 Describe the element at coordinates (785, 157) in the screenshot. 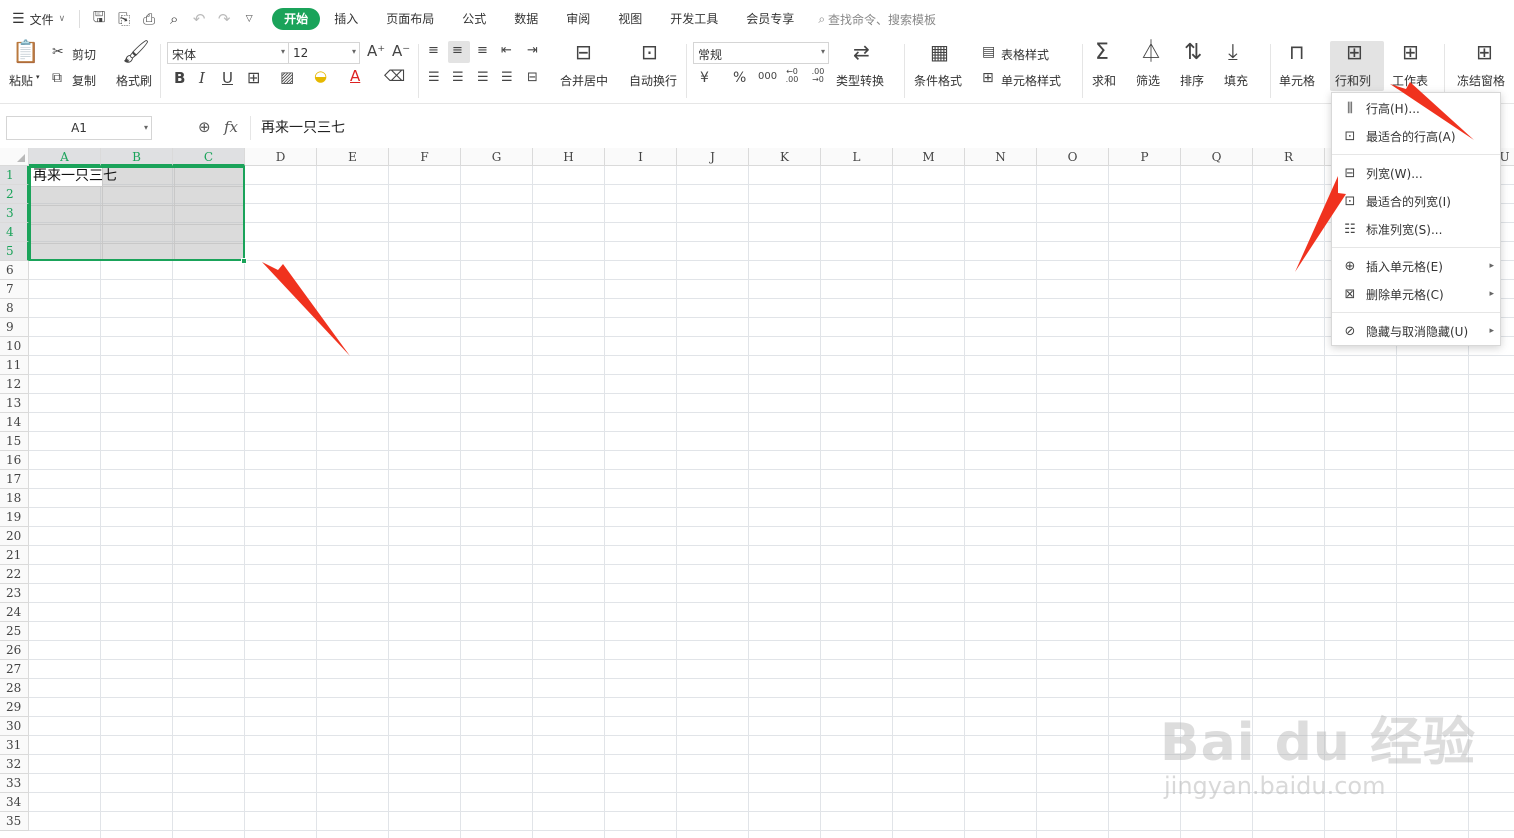

I see `column-header-k: K` at that location.